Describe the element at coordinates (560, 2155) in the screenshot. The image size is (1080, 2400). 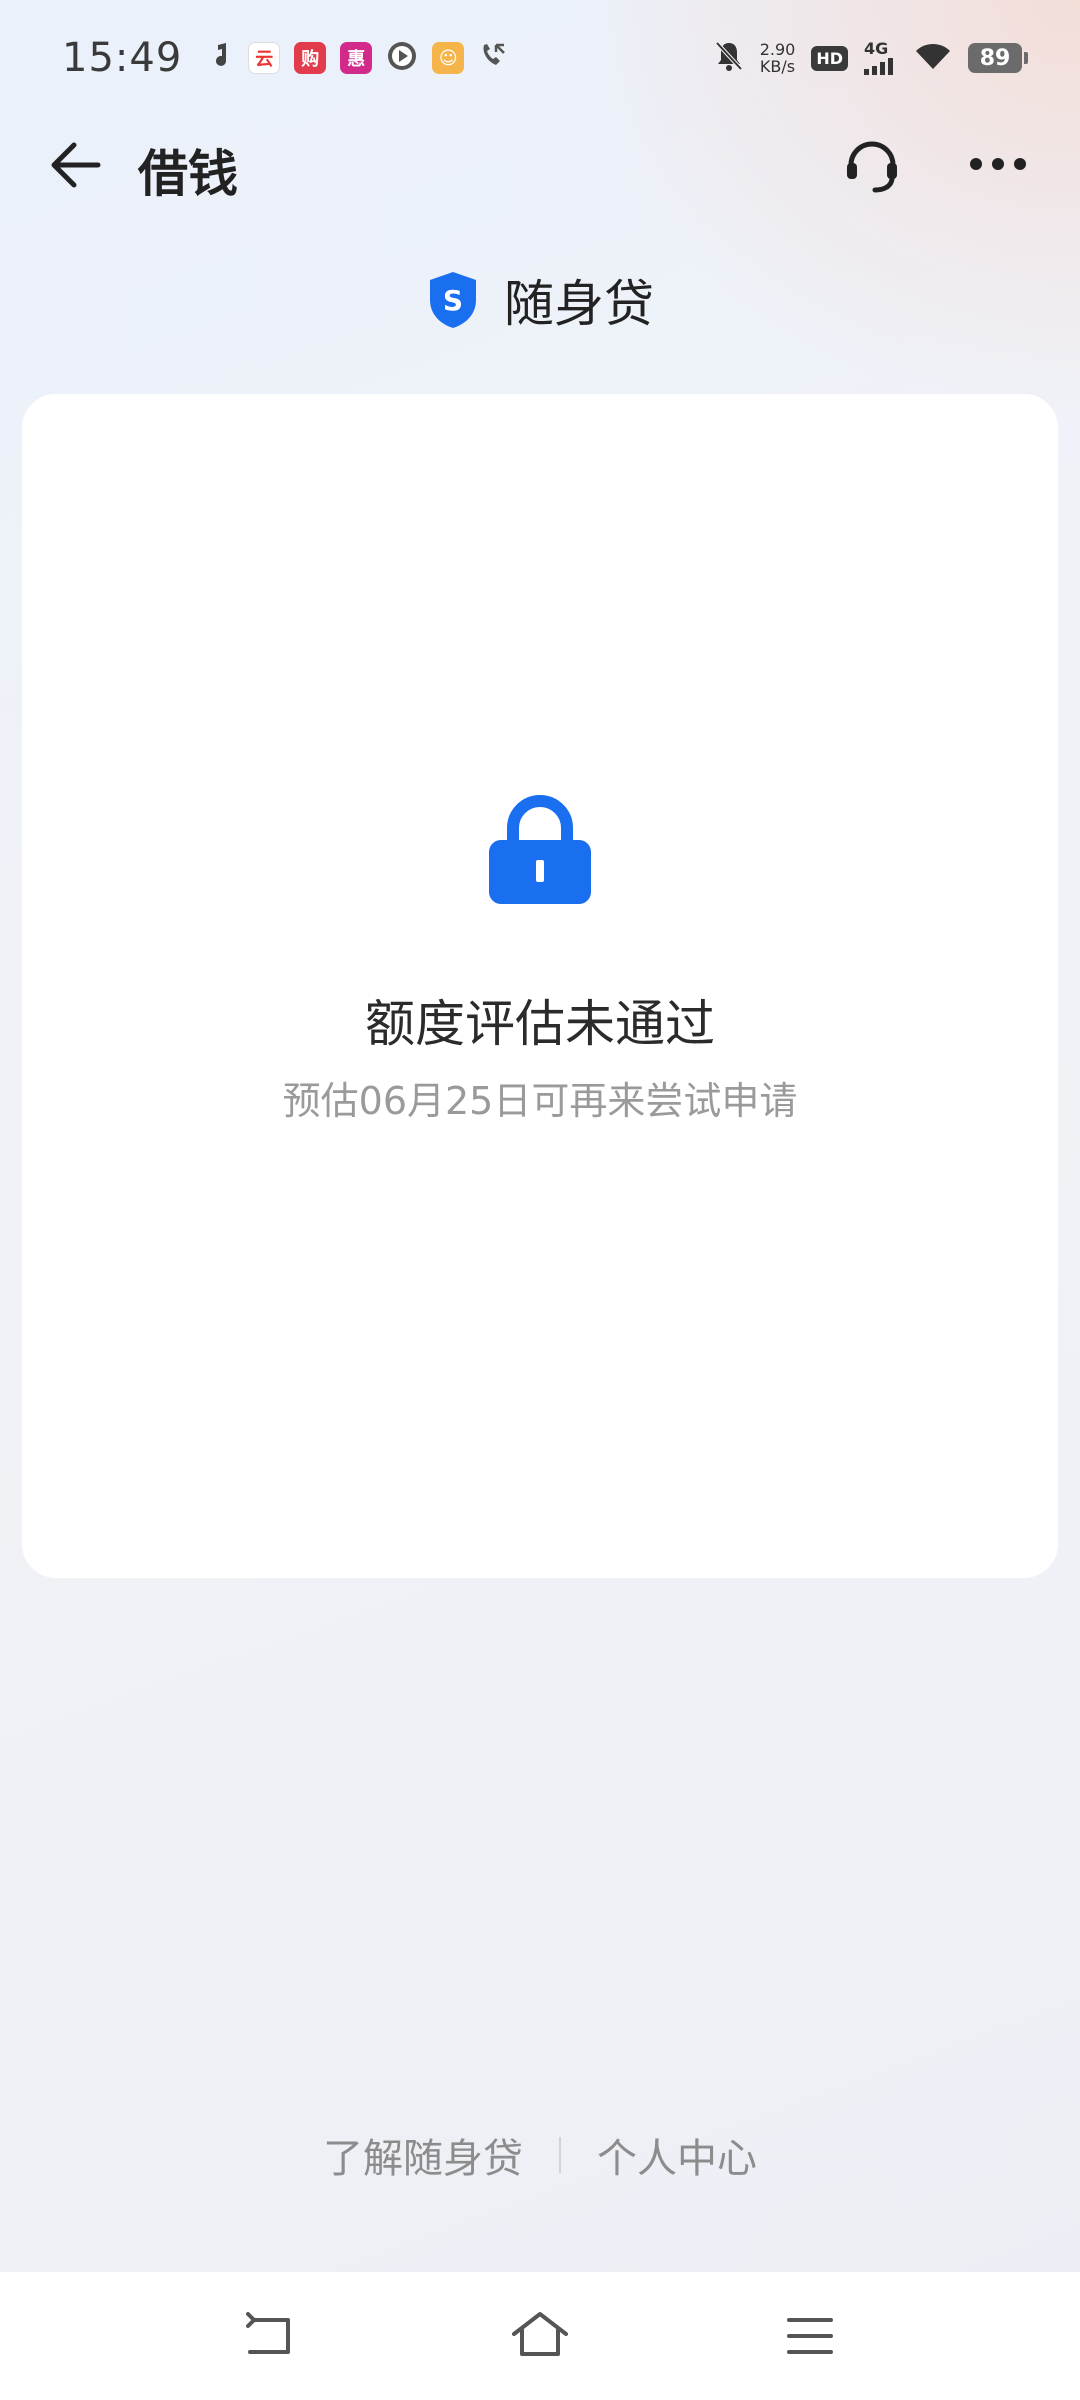
I see `footer-divider` at that location.